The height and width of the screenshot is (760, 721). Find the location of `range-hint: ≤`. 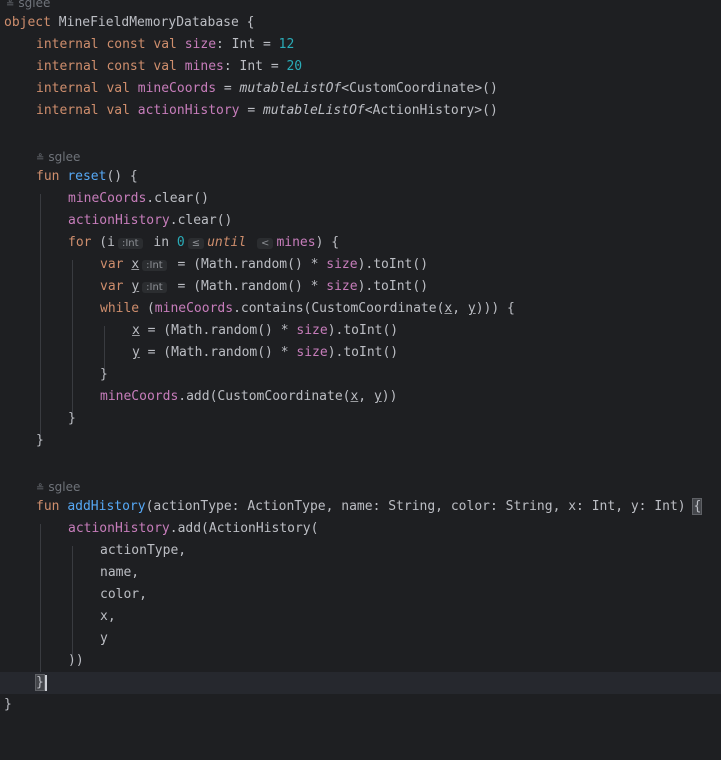

range-hint: ≤ is located at coordinates (196, 243).